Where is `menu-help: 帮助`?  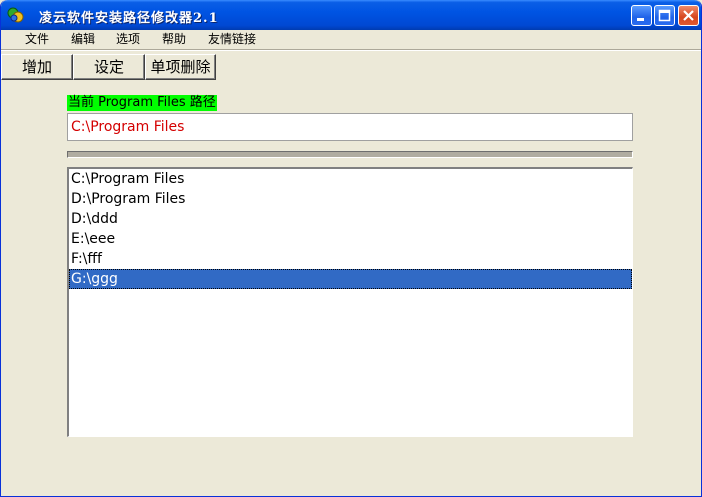 menu-help: 帮助 is located at coordinates (174, 39).